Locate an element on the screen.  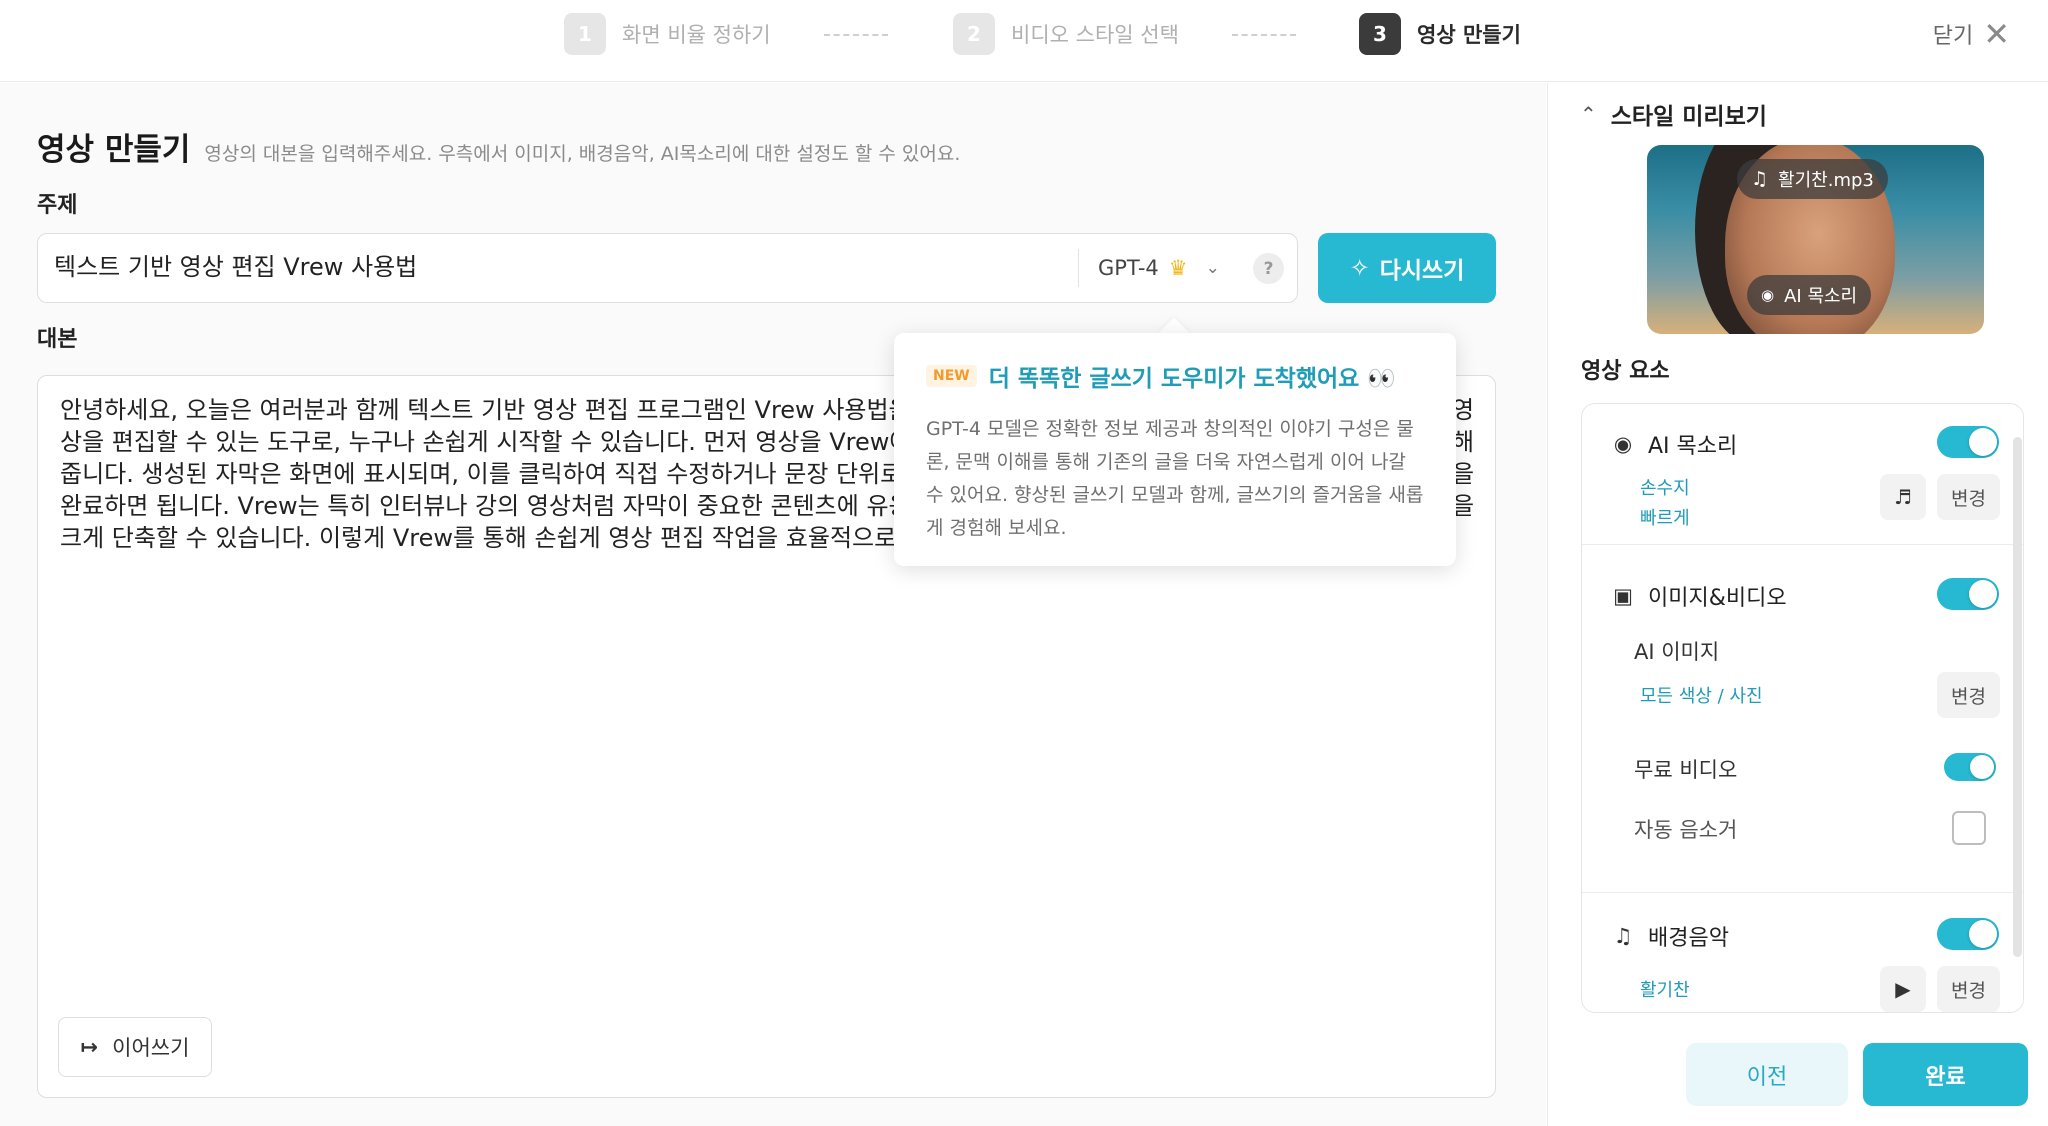
auto-mute-label: 자동 음소거 is located at coordinates (1686, 830).